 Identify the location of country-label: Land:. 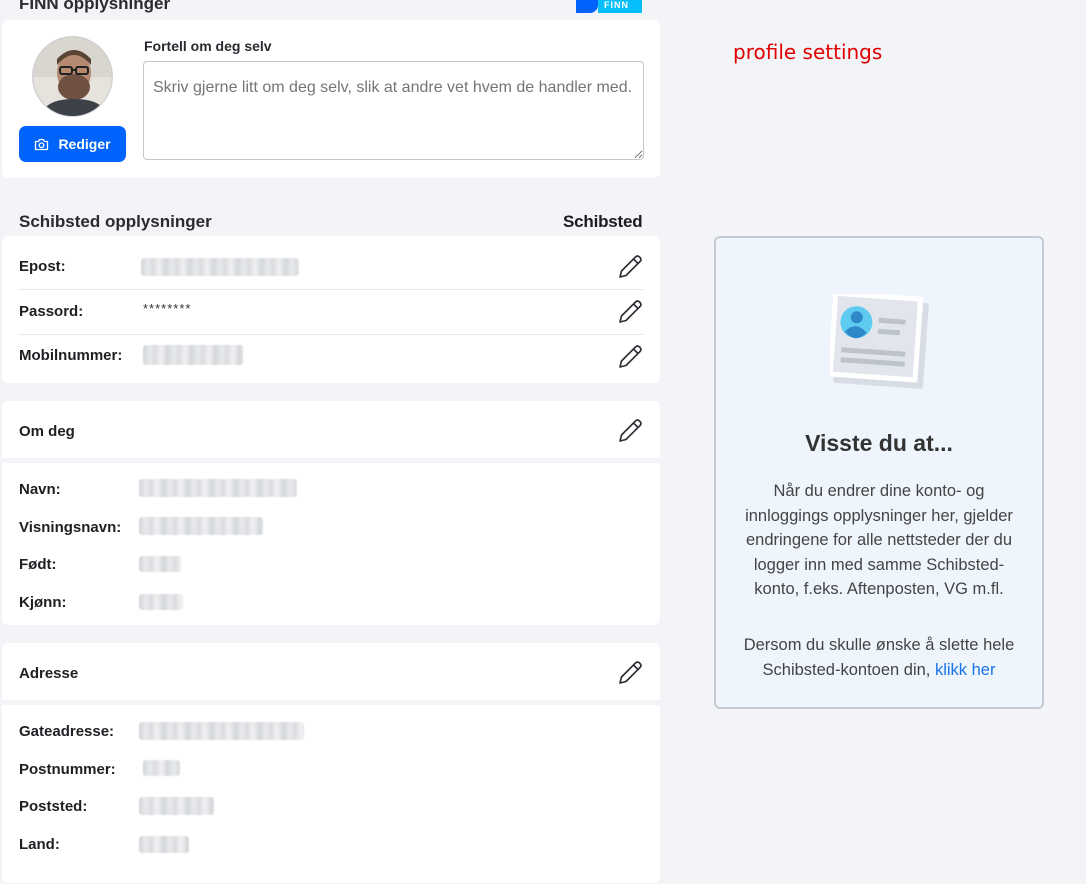
(39, 844).